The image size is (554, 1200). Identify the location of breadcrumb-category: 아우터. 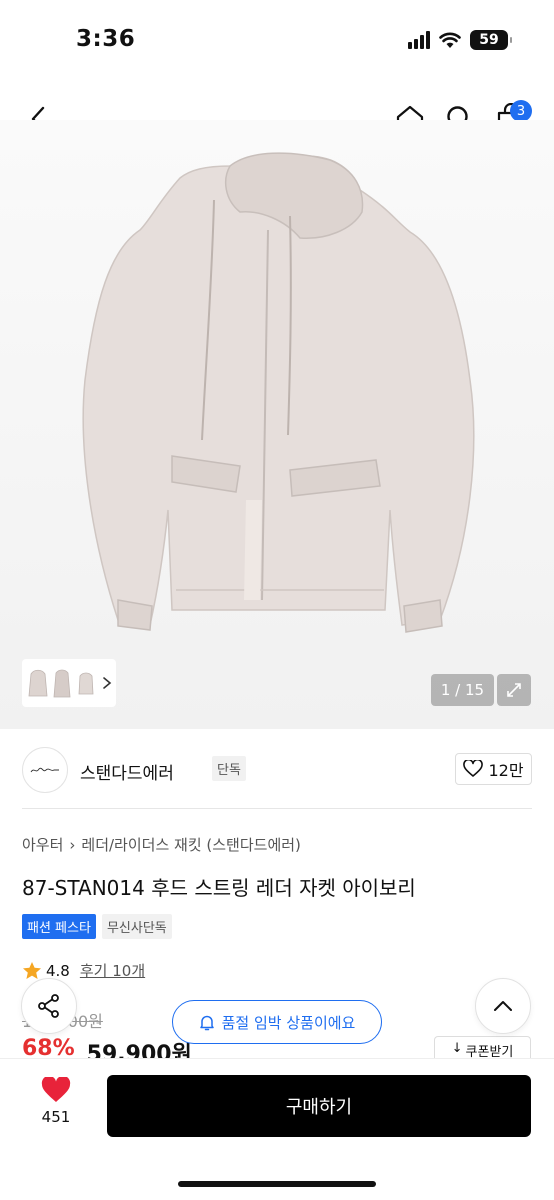
(42, 844).